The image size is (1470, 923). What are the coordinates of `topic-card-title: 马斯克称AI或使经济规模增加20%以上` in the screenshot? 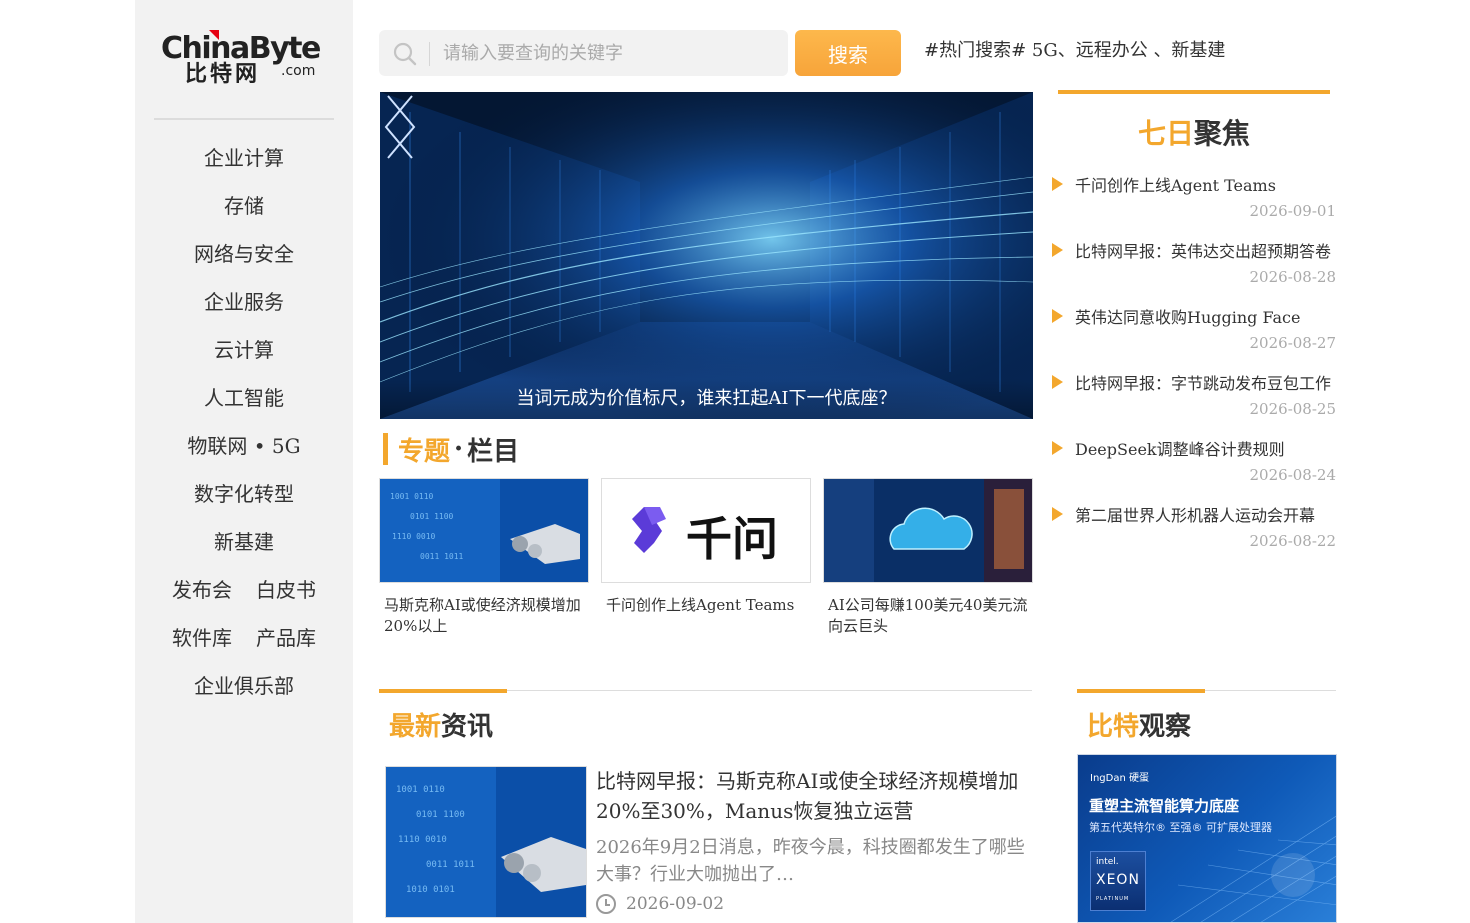 It's located at (484, 616).